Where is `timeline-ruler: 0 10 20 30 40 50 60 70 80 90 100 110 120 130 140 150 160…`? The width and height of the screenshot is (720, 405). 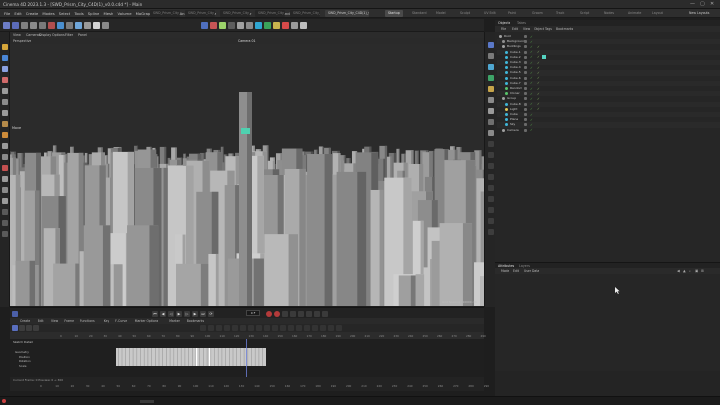
timeline-ruler: 0 10 20 30 40 50 60 70 80 90 100 110 120 130 140 150 160… is located at coordinates (248, 335).